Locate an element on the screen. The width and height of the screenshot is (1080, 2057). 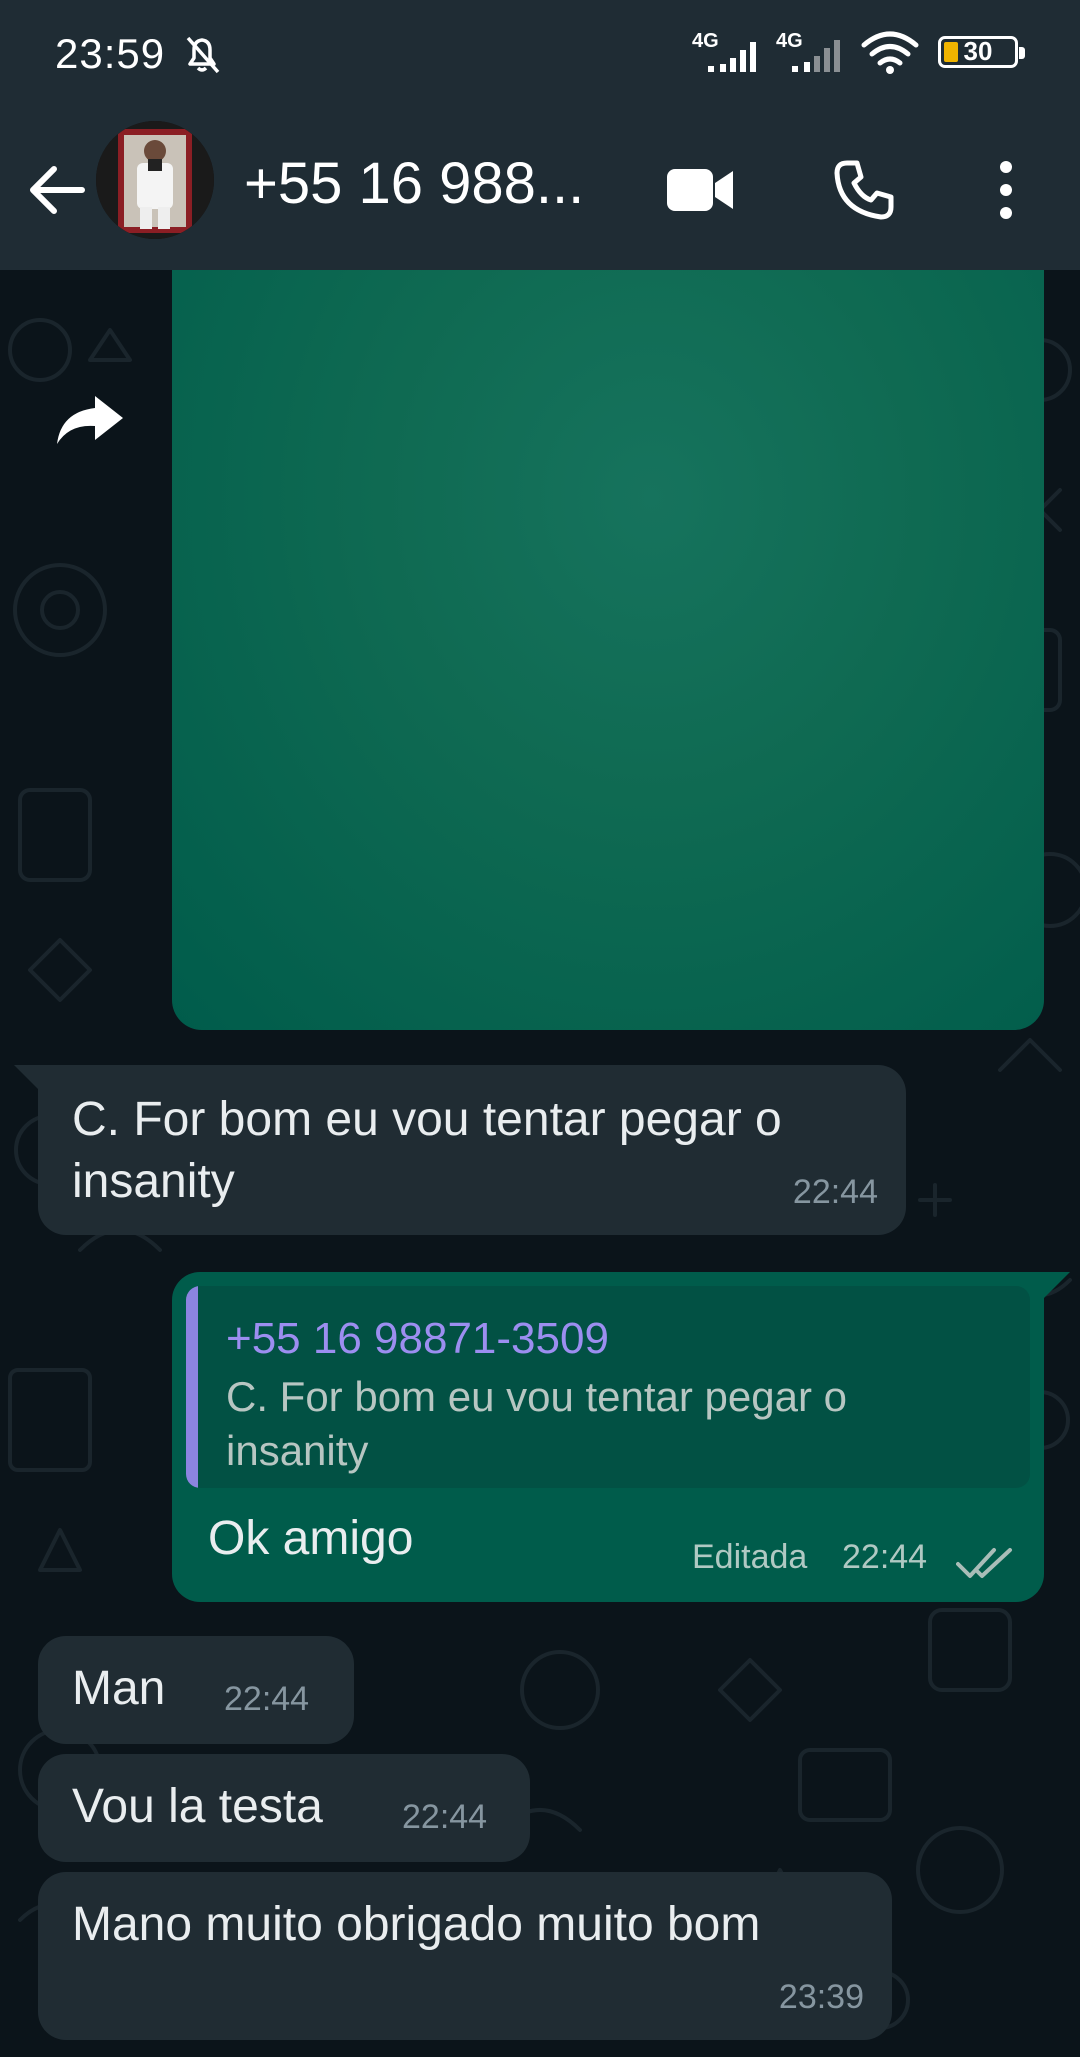
message-text: Mano muito obrigado muito bom is located at coordinates (416, 1924).